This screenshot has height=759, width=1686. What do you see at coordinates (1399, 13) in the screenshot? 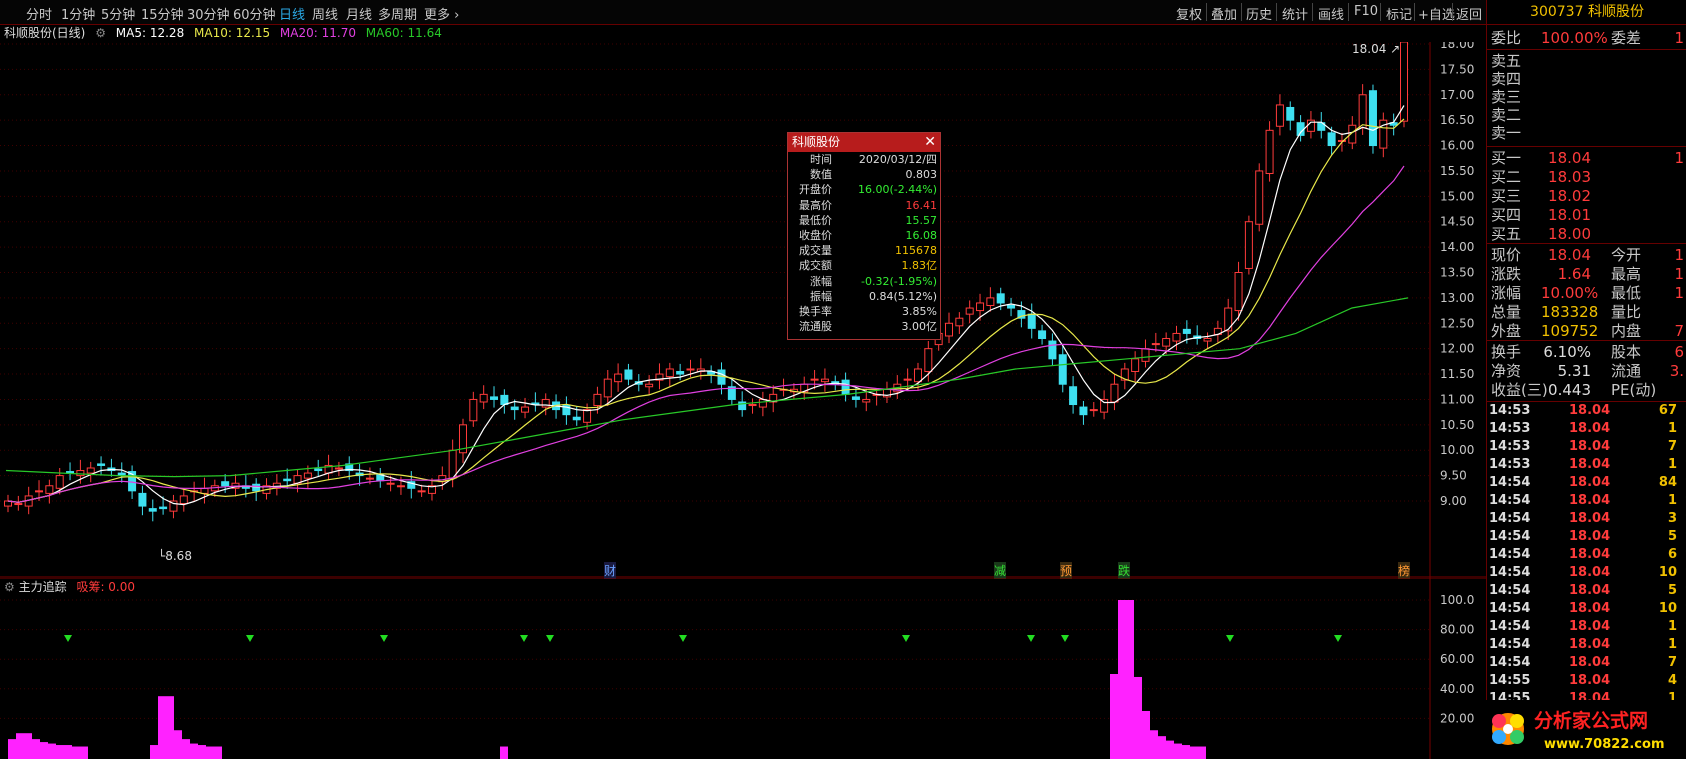
I see `mark-button: 标记` at bounding box center [1399, 13].